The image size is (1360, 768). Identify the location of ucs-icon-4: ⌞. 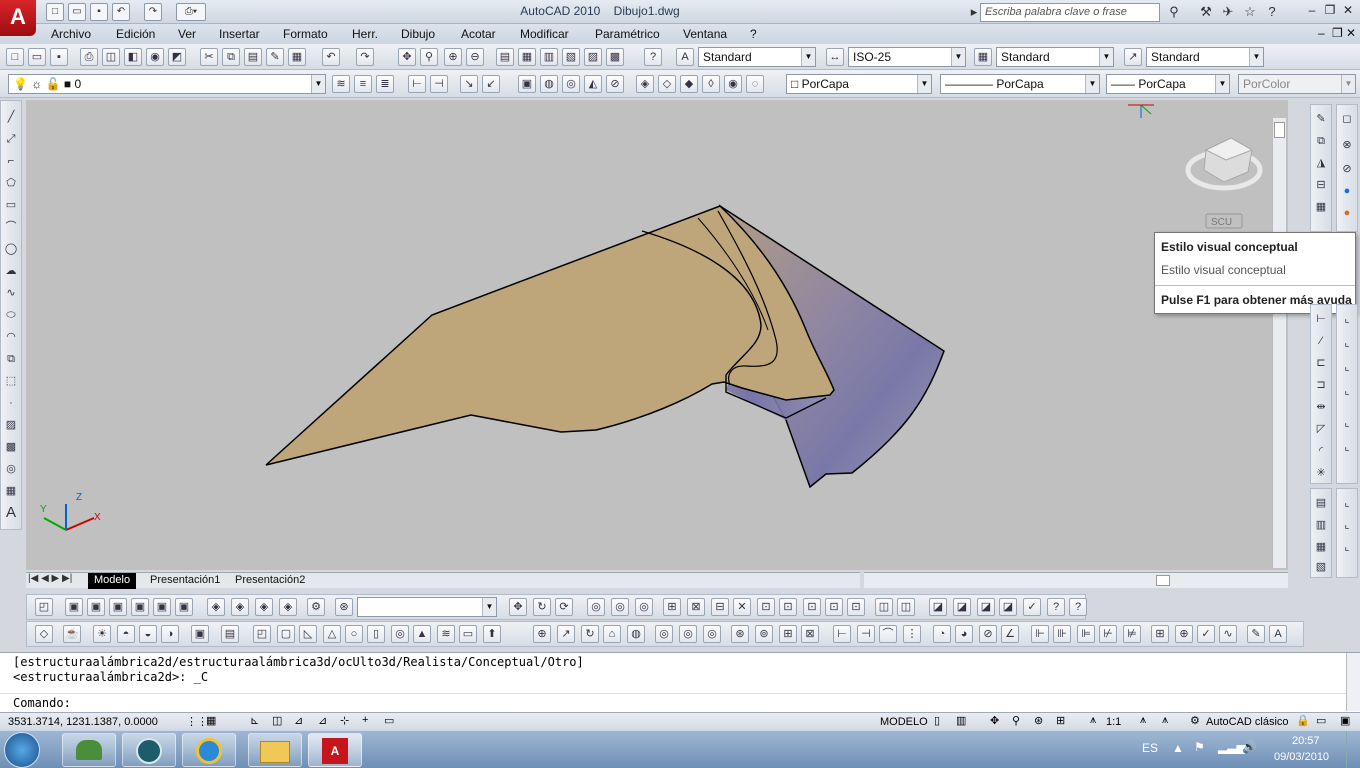
(1347, 392).